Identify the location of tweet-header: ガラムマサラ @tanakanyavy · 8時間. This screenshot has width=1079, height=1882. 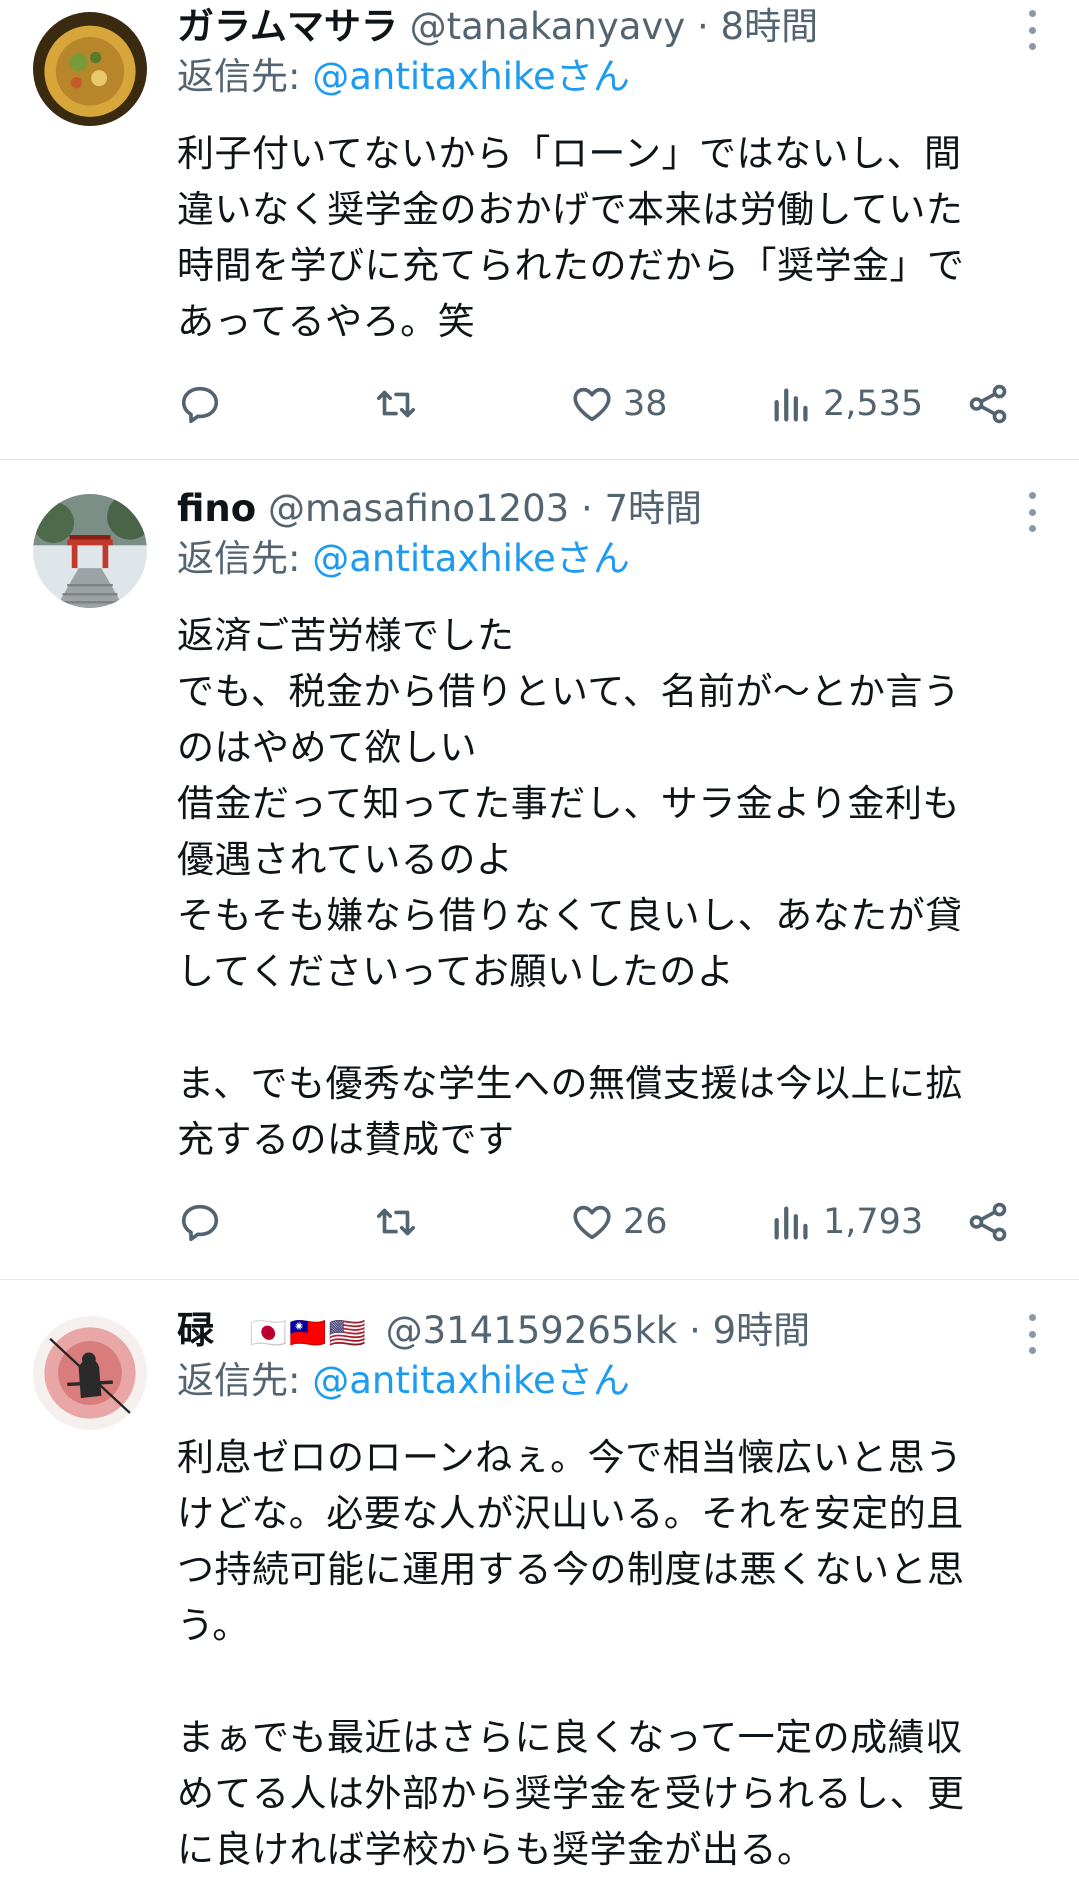
(583, 27).